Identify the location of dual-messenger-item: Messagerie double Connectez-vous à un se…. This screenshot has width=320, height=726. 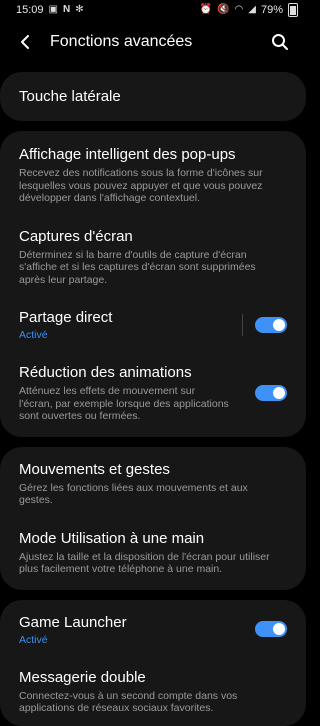
(153, 691).